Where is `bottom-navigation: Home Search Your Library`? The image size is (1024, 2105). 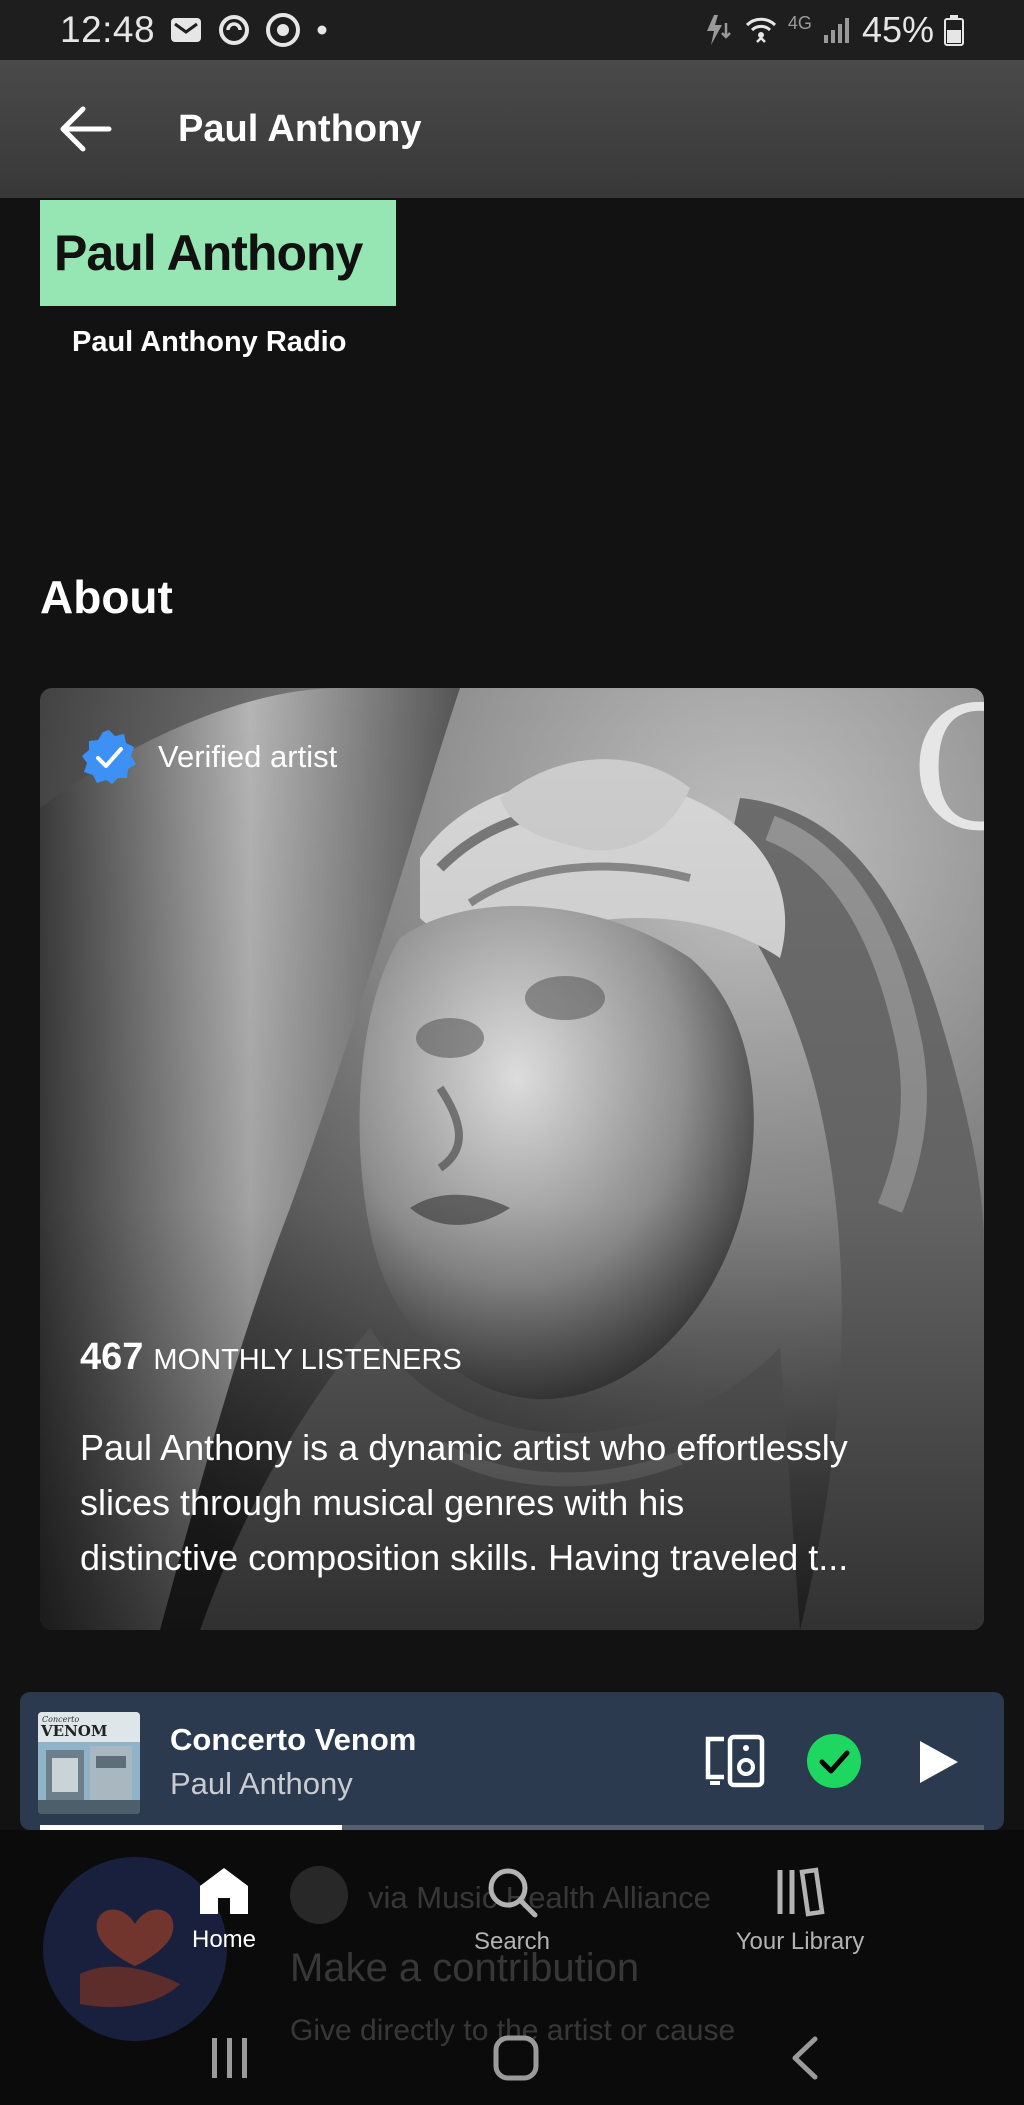 bottom-navigation: Home Search Your Library is located at coordinates (512, 1910).